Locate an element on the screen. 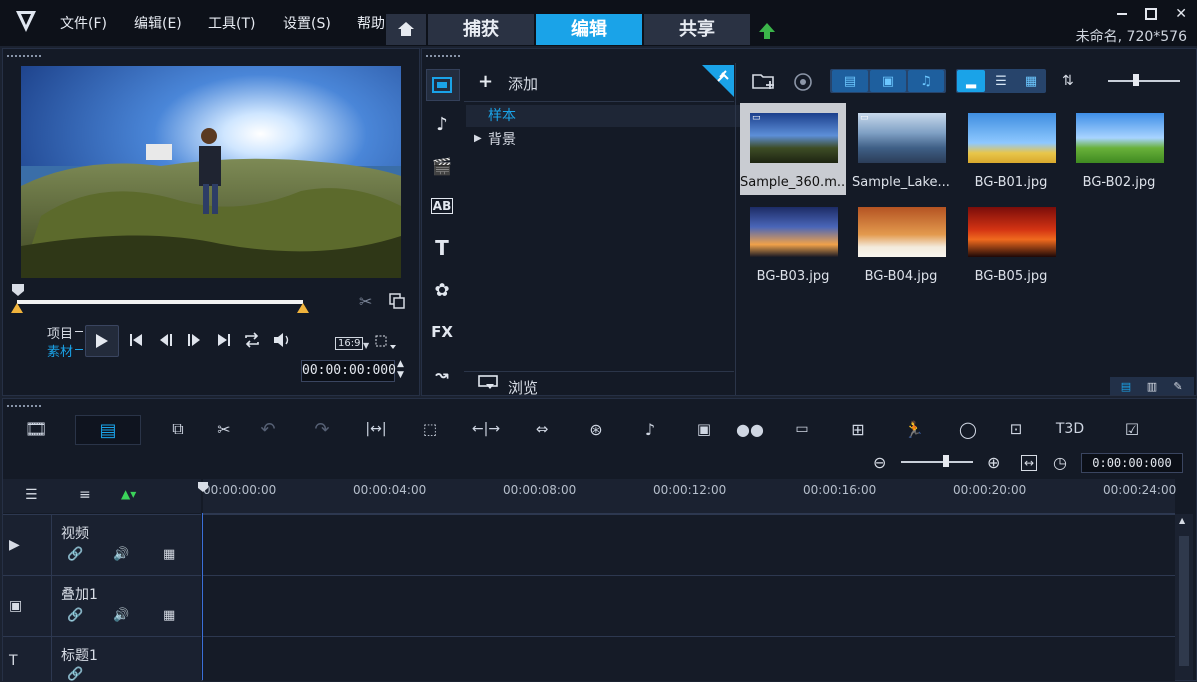  track-options-icon: ▲▾ is located at coordinates (128, 494).